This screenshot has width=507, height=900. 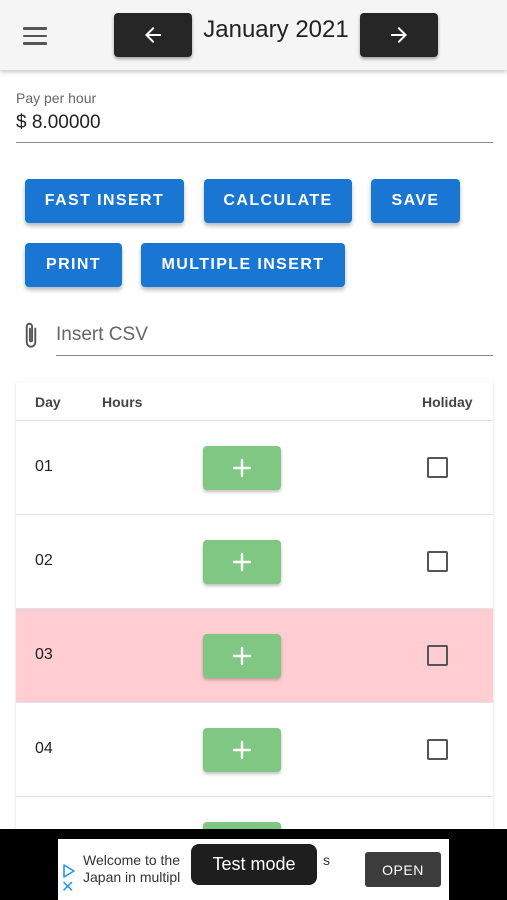 I want to click on pay-per-hour-label: Pay per hour, so click(x=56, y=98).